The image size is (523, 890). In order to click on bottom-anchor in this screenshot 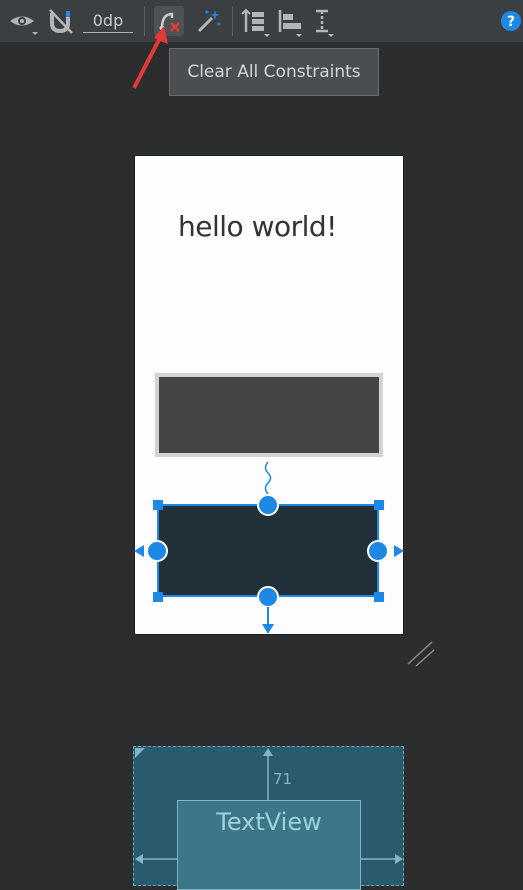, I will do `click(268, 597)`.